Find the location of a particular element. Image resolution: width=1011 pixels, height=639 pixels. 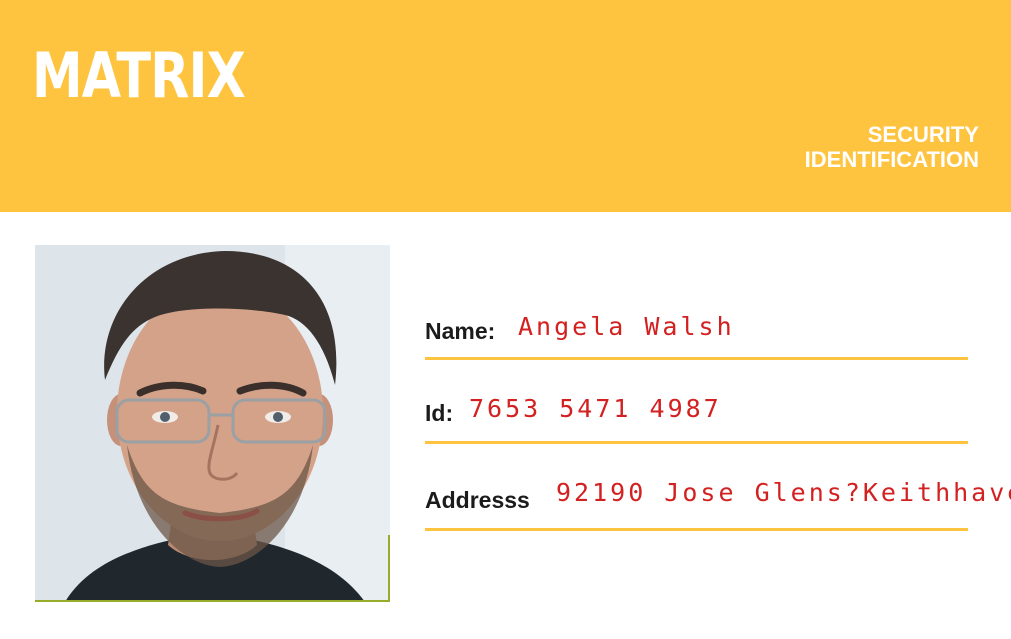

card-title: SECURITY IDENTIFICATION is located at coordinates (892, 147).